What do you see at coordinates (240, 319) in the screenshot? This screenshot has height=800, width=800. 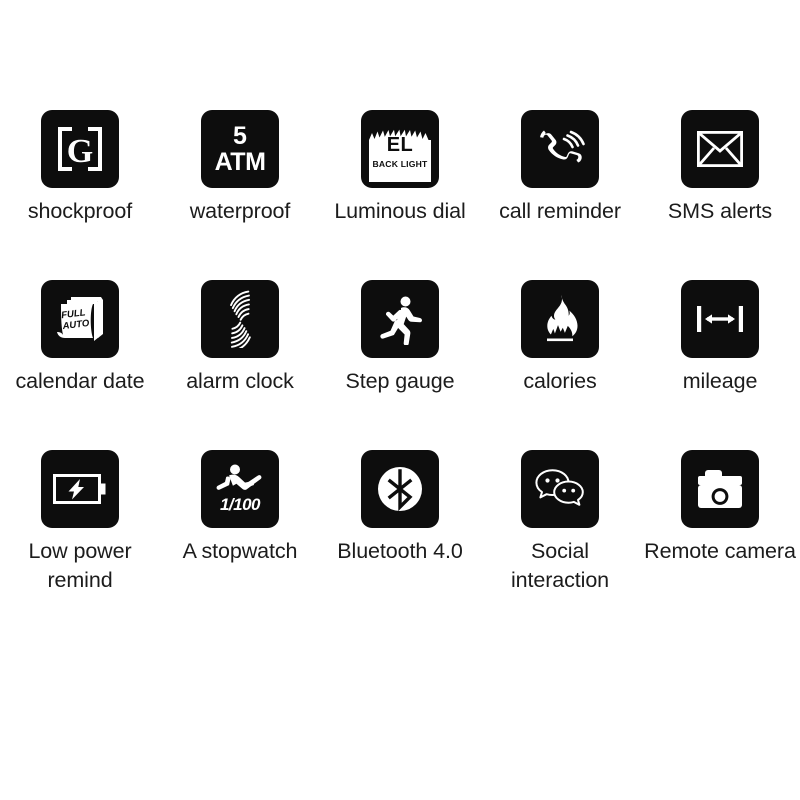 I see `vibration-waves-icon` at bounding box center [240, 319].